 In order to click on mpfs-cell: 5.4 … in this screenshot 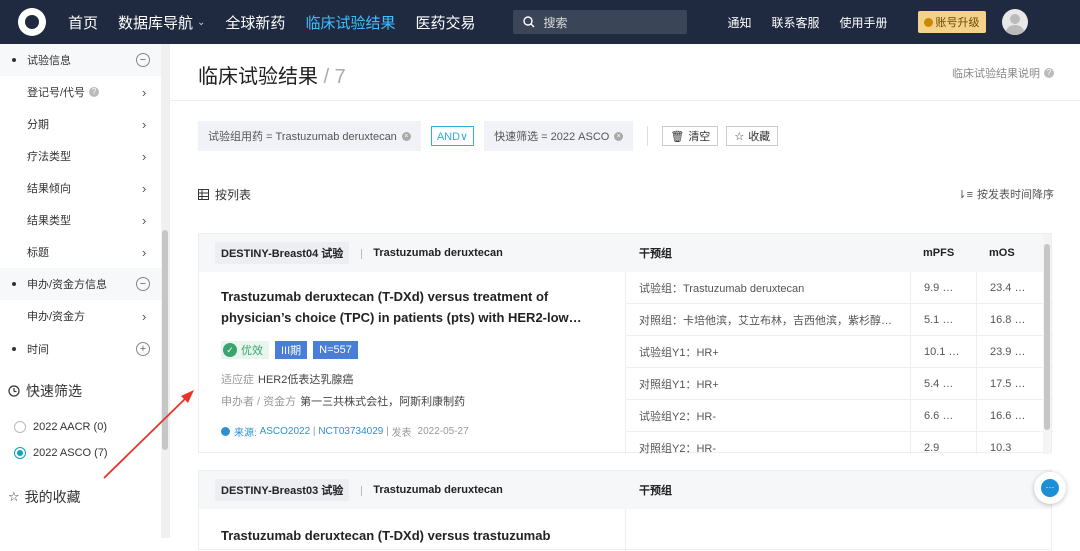, I will do `click(939, 383)`.